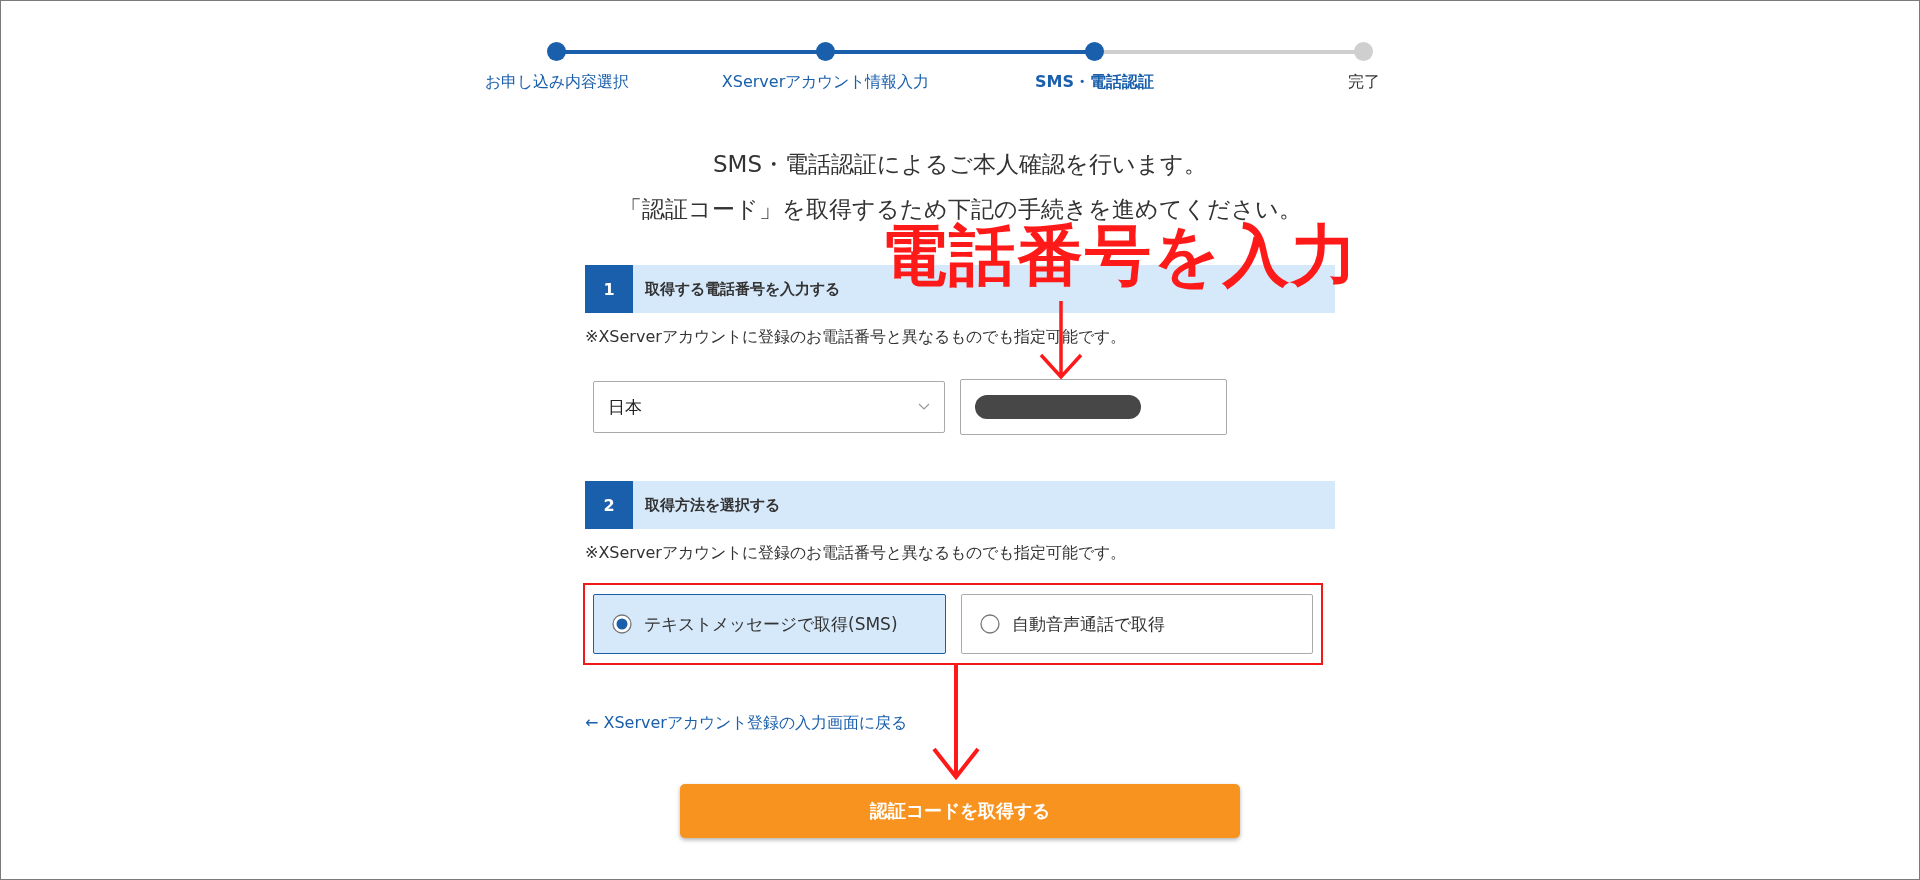 This screenshot has height=880, width=1920. Describe the element at coordinates (924, 407) in the screenshot. I see `chevron-down-icon` at that location.